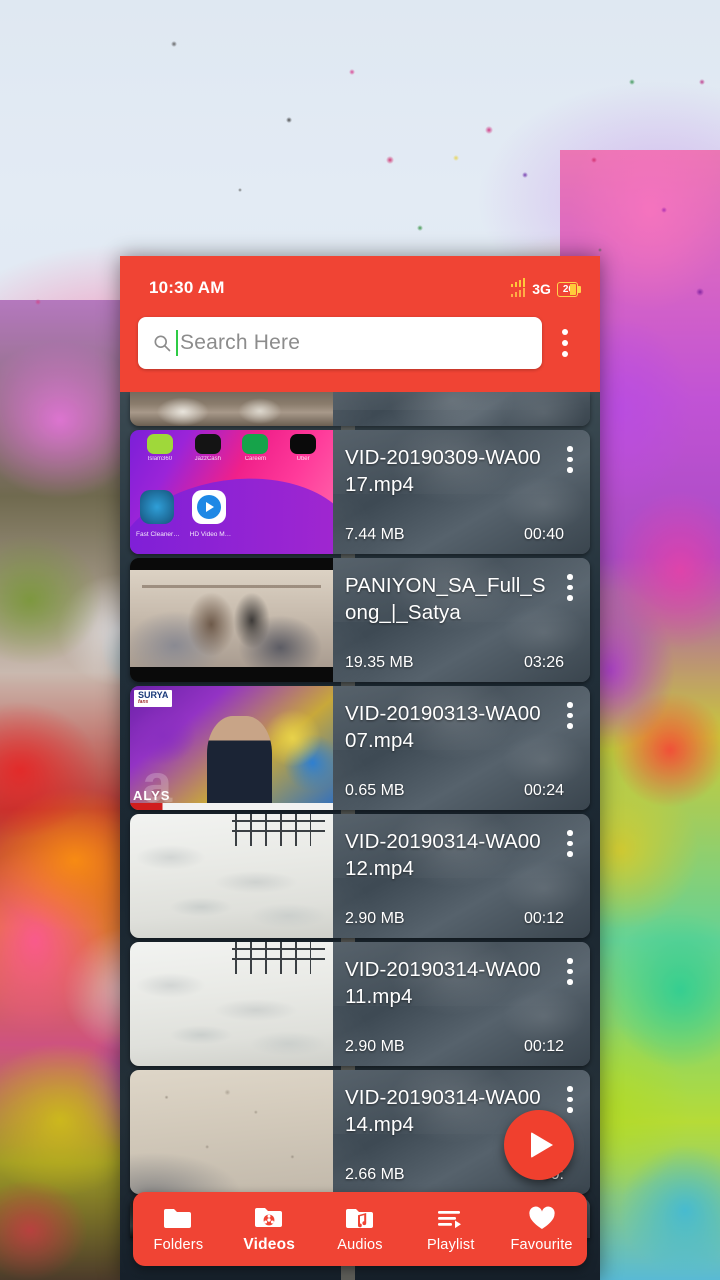 This screenshot has height=1280, width=720. Describe the element at coordinates (375, 1174) in the screenshot. I see `video-size: 2.66 MB` at that location.